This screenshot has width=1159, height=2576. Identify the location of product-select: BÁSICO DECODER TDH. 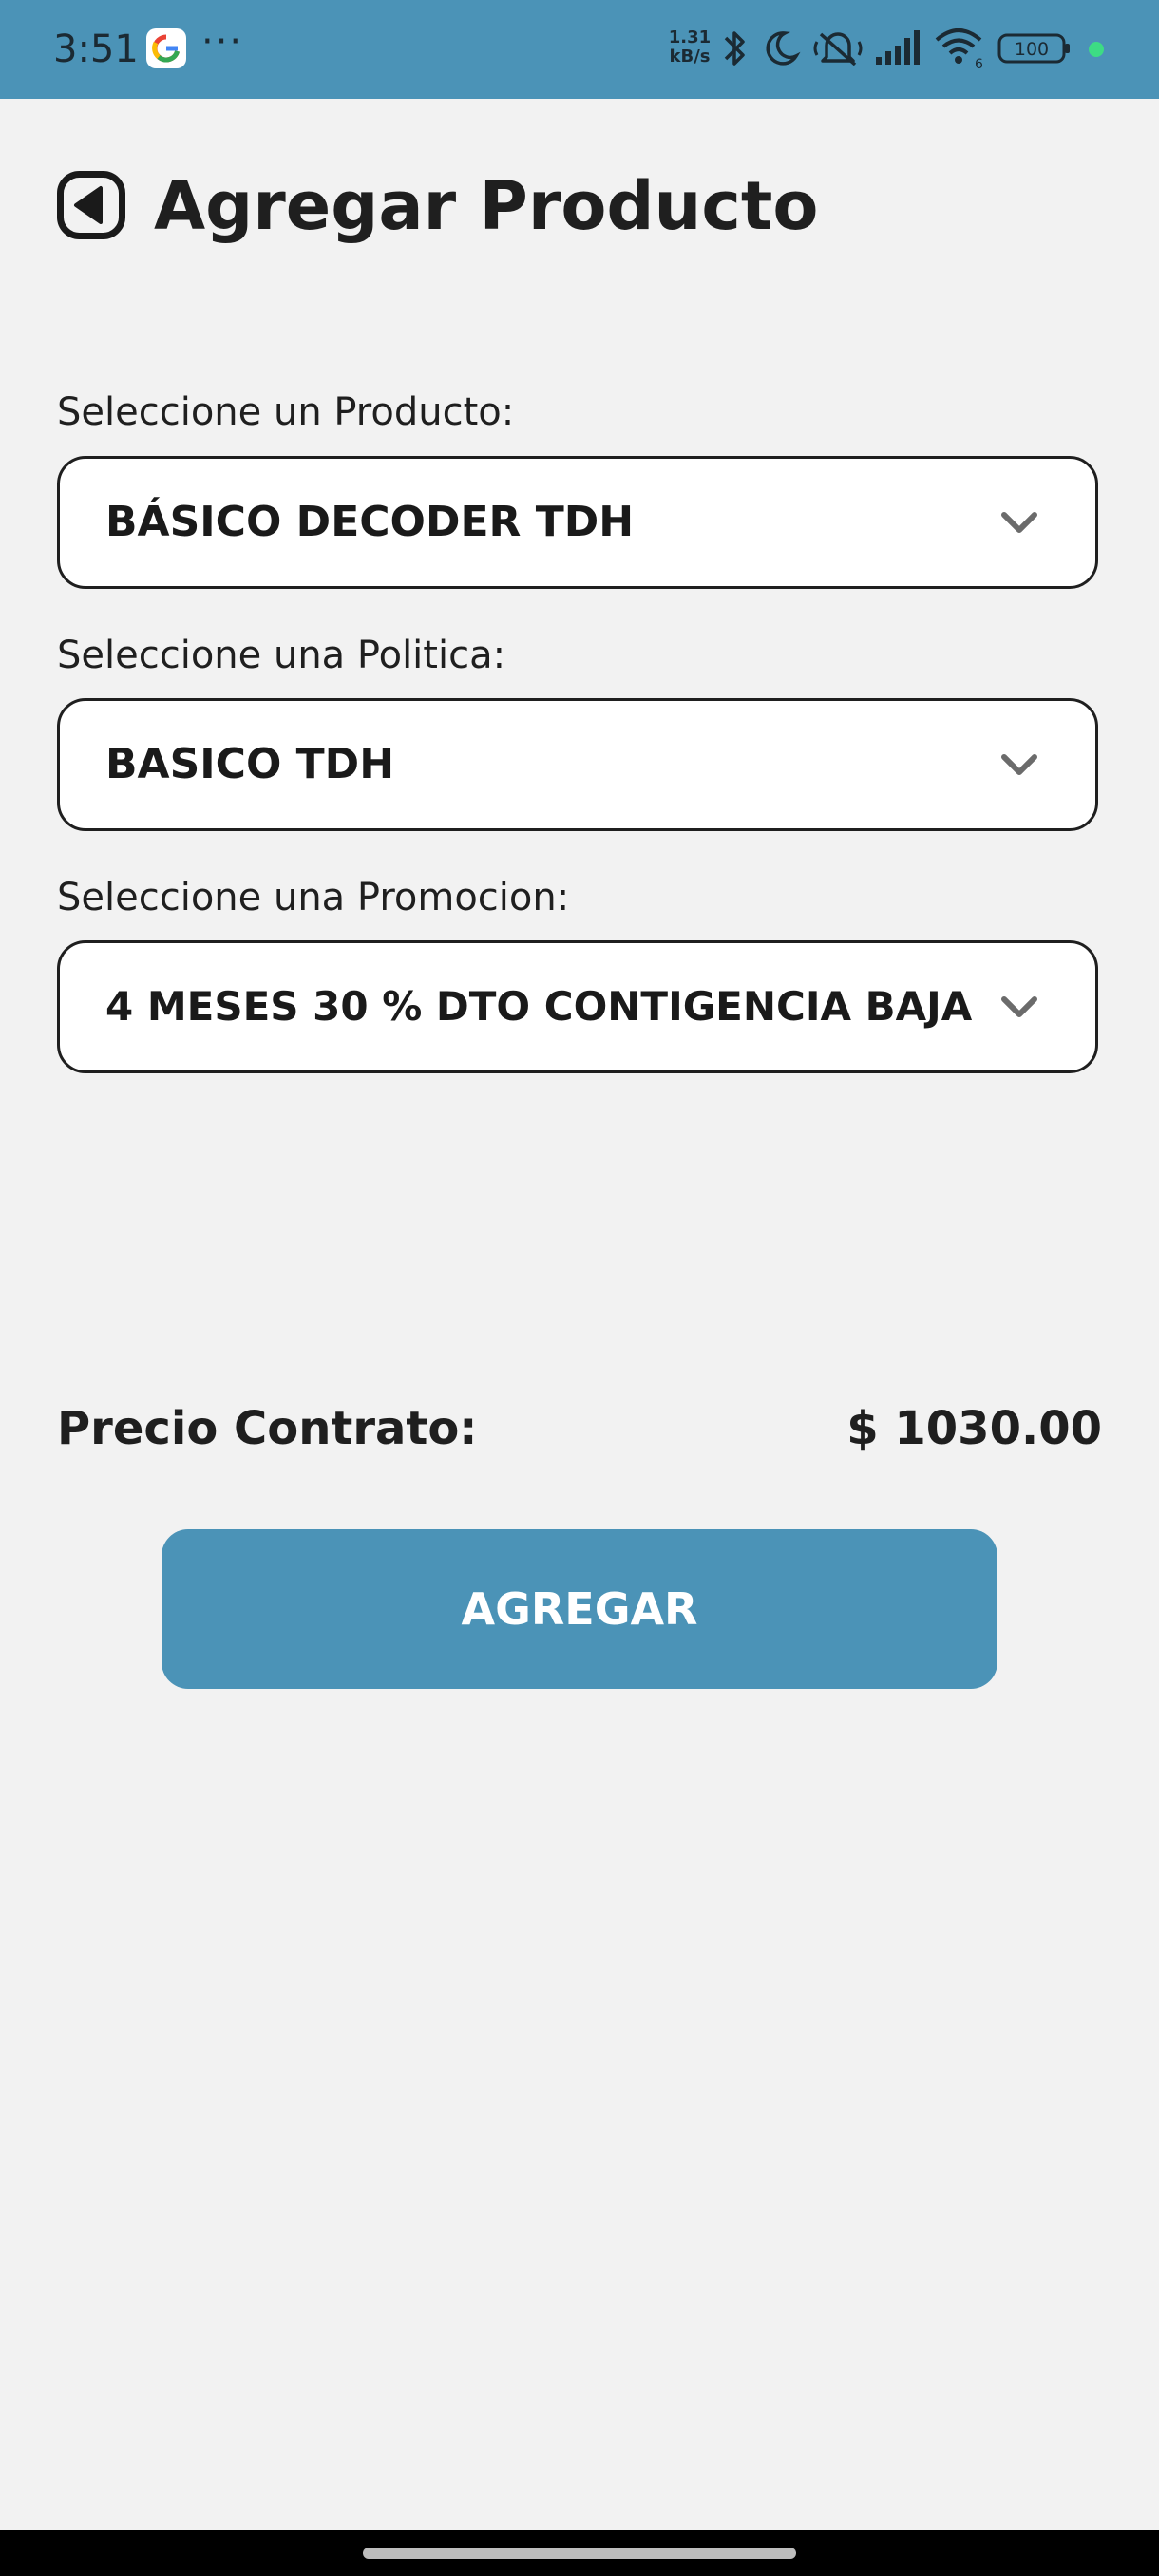
(577, 522).